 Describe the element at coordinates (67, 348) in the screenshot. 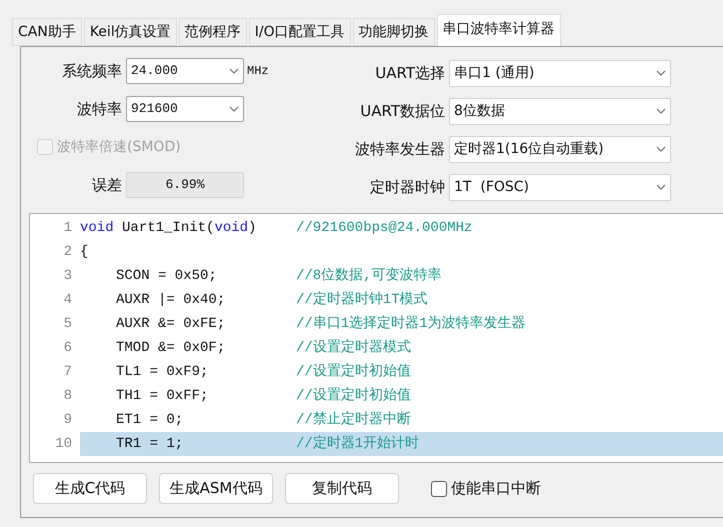

I see `line-number: 6` at that location.